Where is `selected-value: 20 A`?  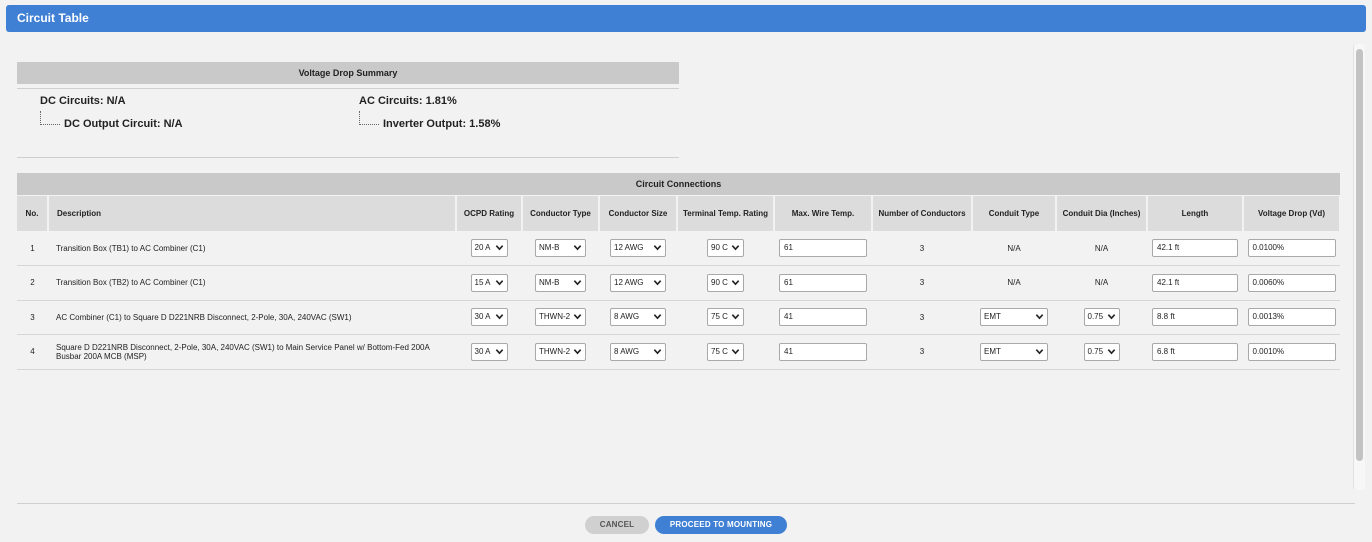
selected-value: 20 A is located at coordinates (482, 247).